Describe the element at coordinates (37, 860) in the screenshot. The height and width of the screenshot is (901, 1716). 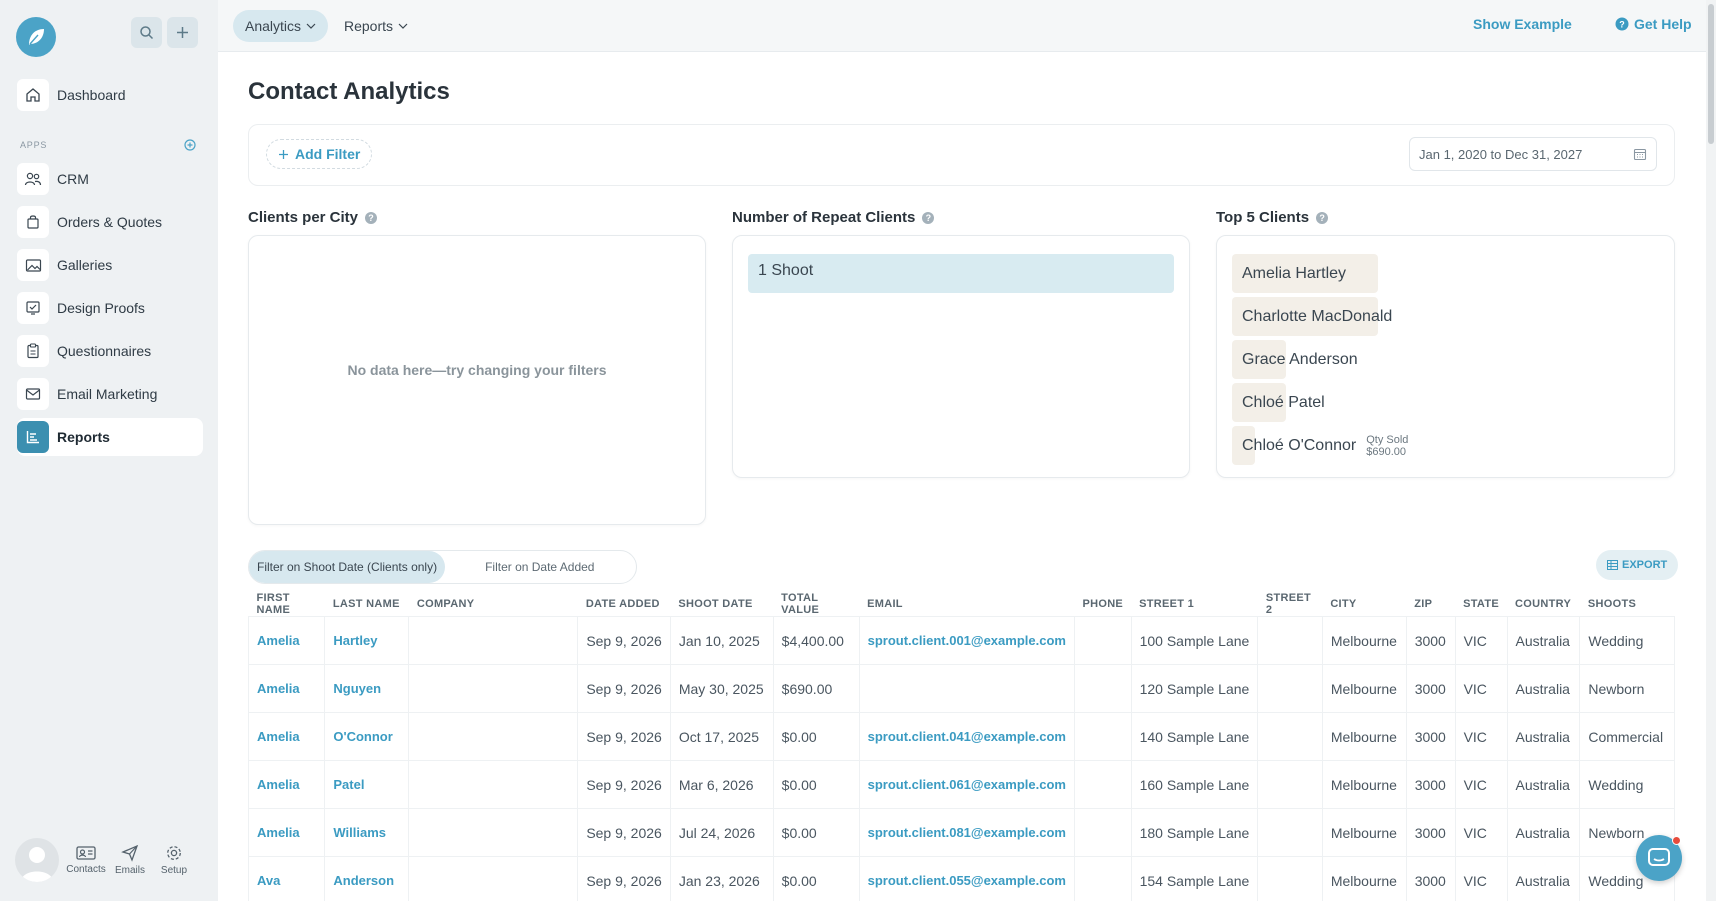
I see `avatar` at that location.